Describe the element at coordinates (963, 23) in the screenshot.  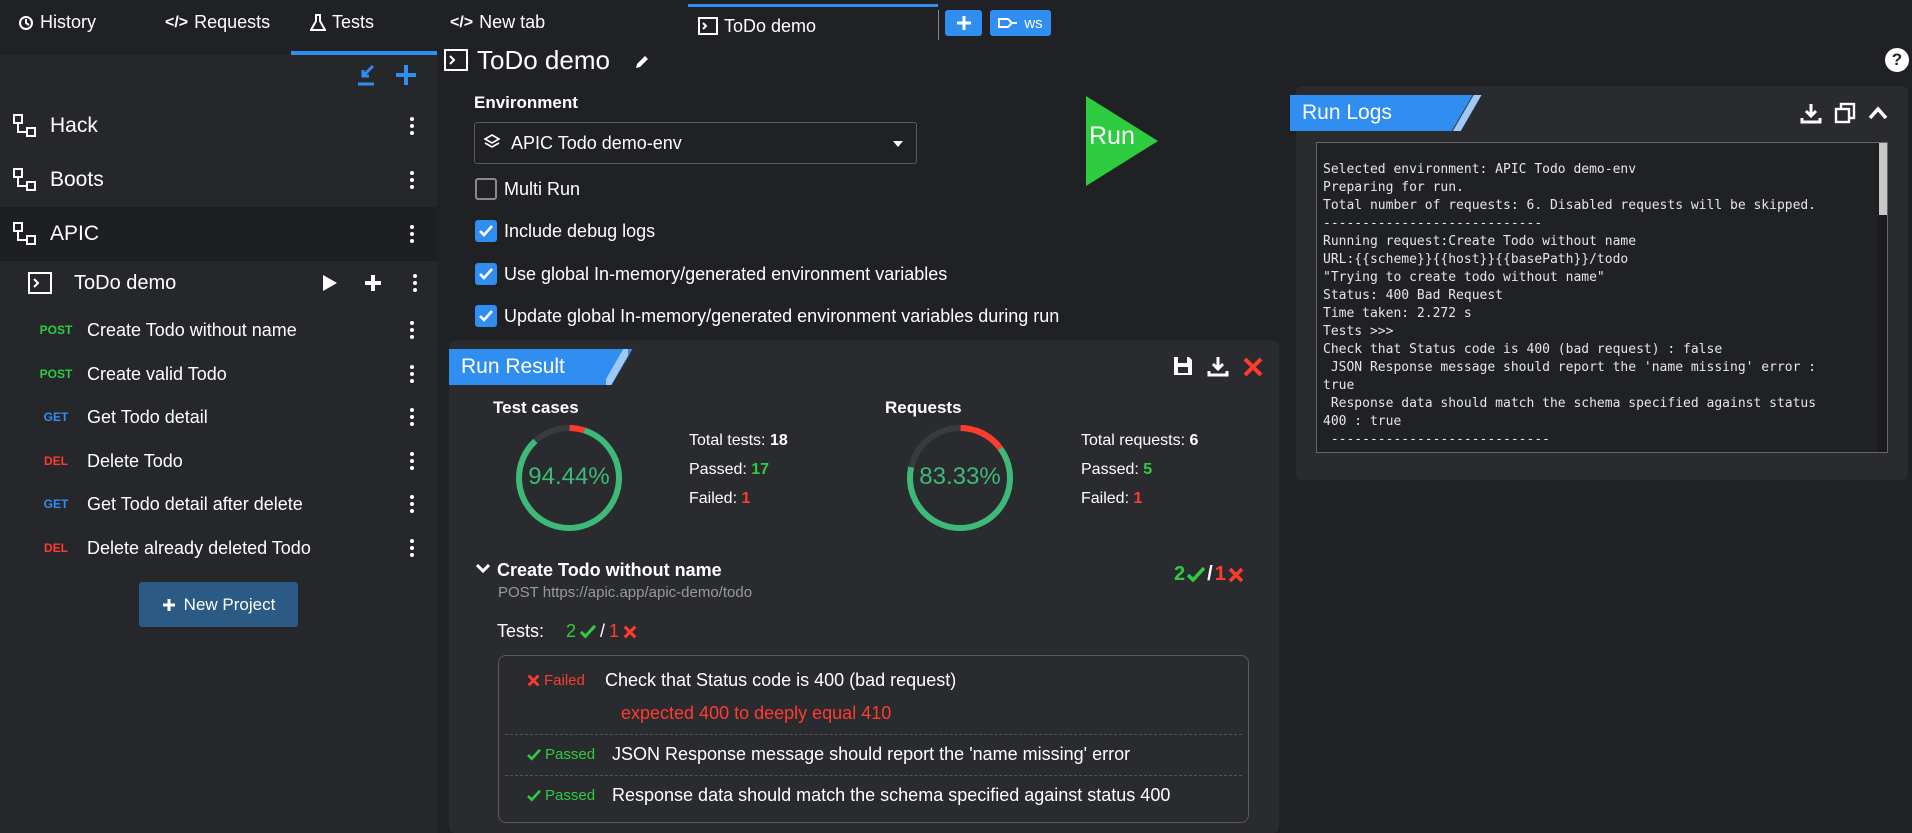
I see `add-tab-button` at that location.